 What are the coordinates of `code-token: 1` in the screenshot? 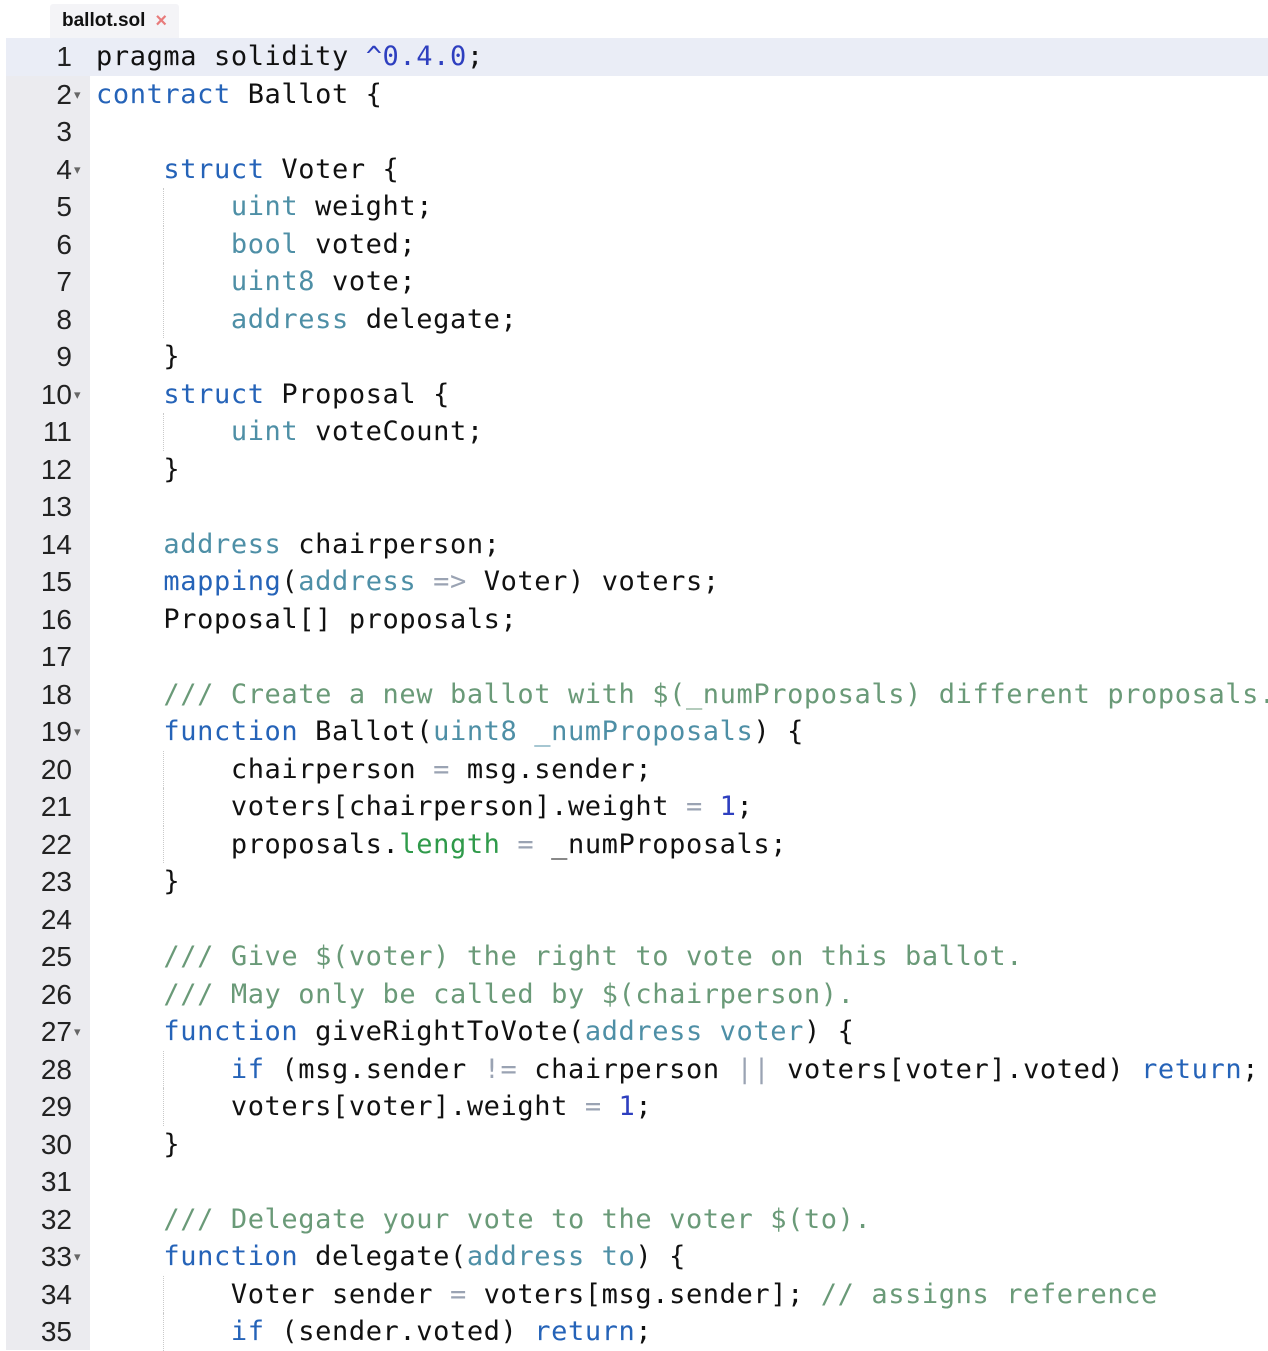 It's located at (627, 1106).